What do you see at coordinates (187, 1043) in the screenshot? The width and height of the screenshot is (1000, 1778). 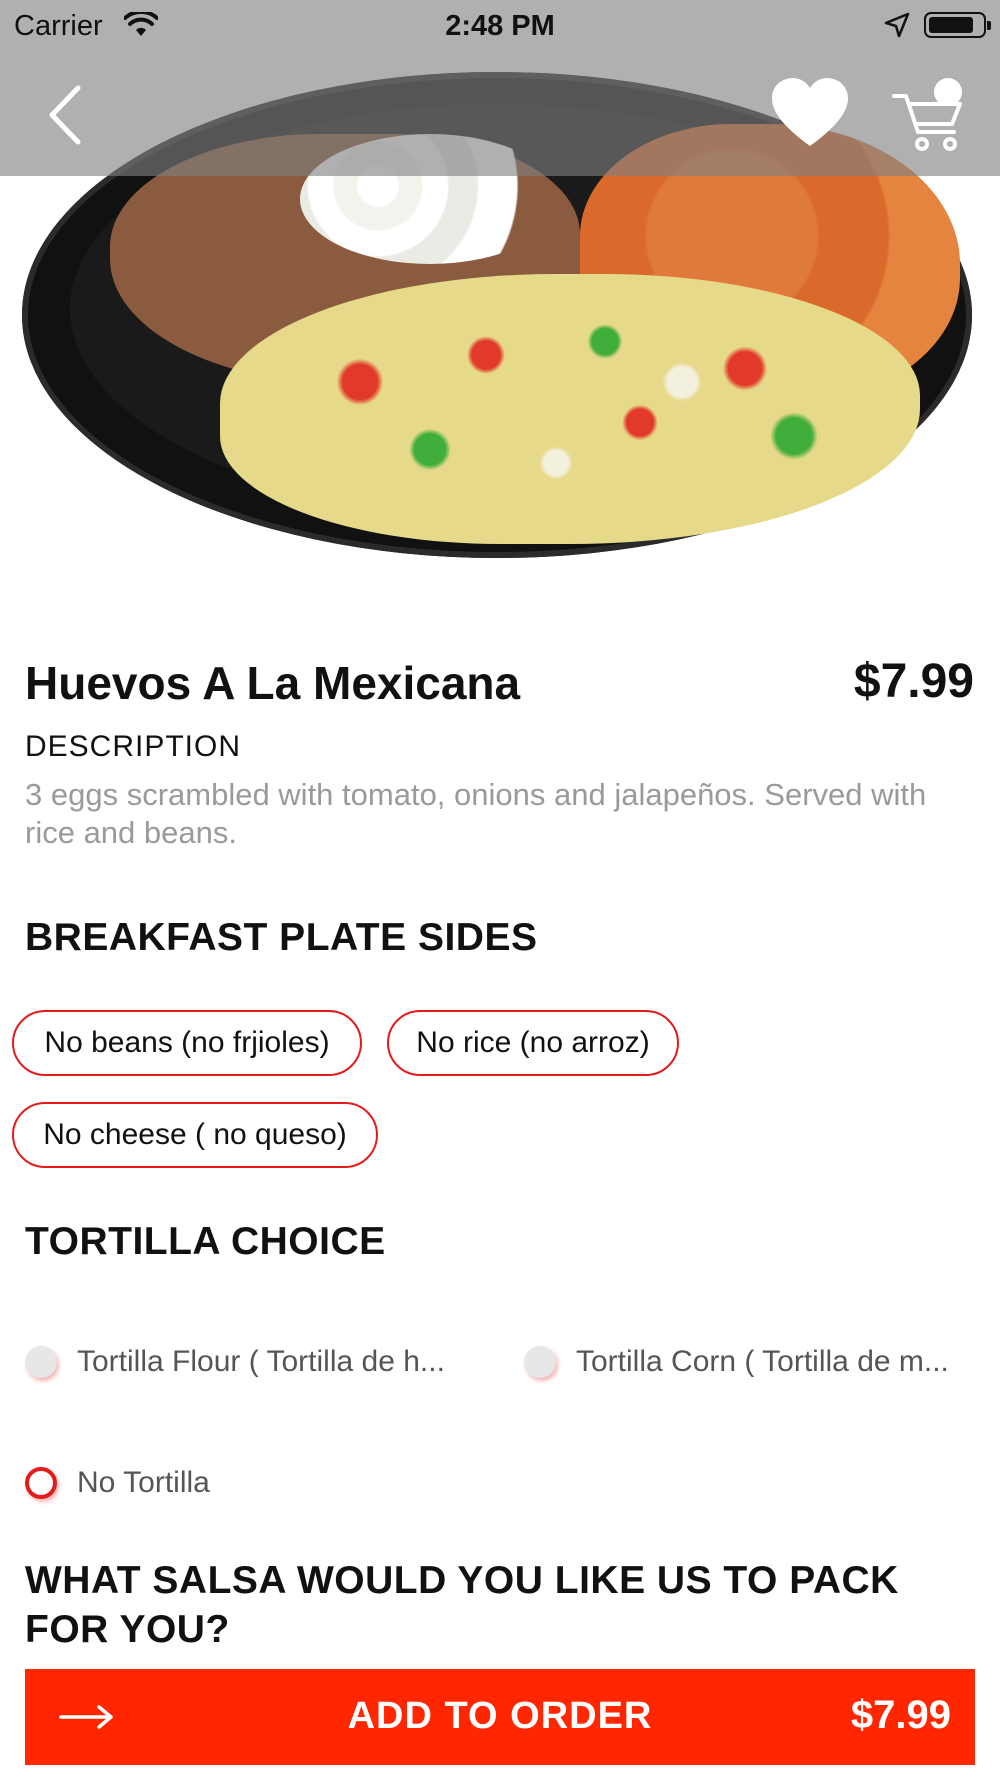 I see `chip-no-beans: No beans (no frjioles)` at bounding box center [187, 1043].